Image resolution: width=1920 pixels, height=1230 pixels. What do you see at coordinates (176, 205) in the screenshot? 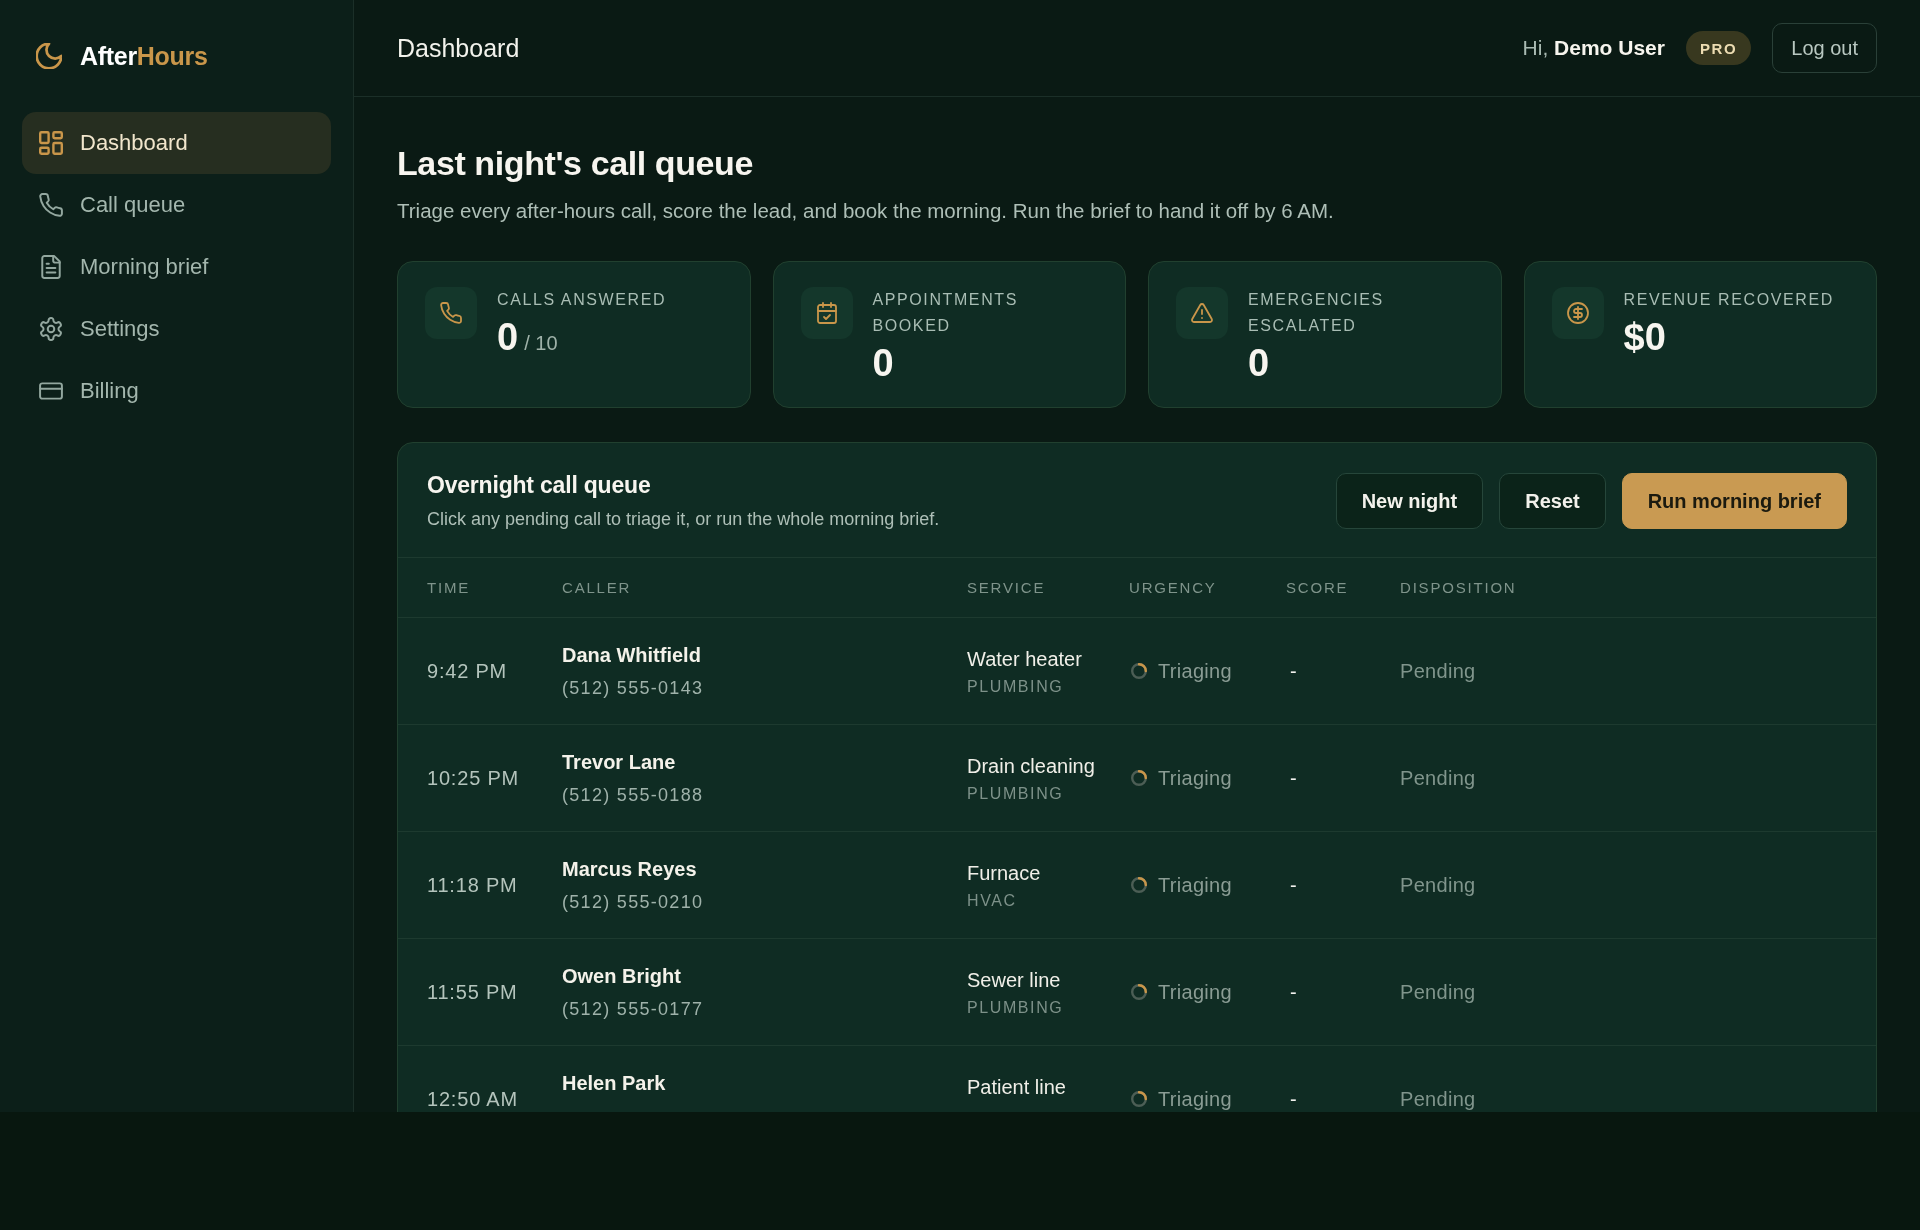
I see `sidebar-item: Call queue` at bounding box center [176, 205].